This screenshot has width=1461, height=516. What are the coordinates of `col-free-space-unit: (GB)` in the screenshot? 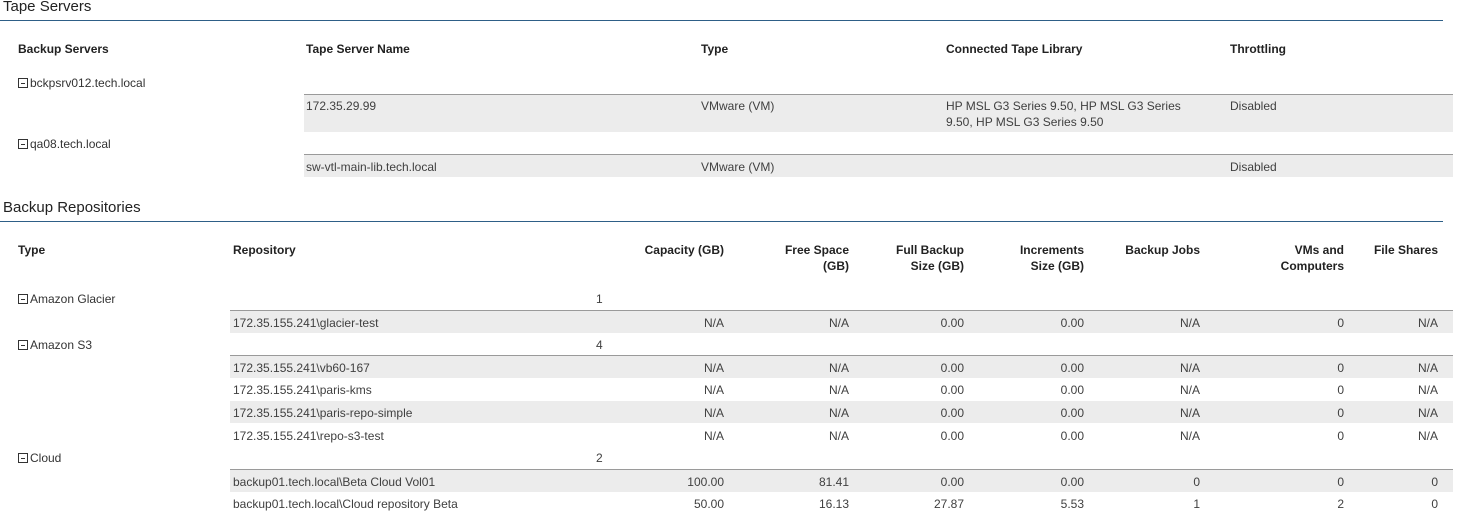 It's located at (836, 266).